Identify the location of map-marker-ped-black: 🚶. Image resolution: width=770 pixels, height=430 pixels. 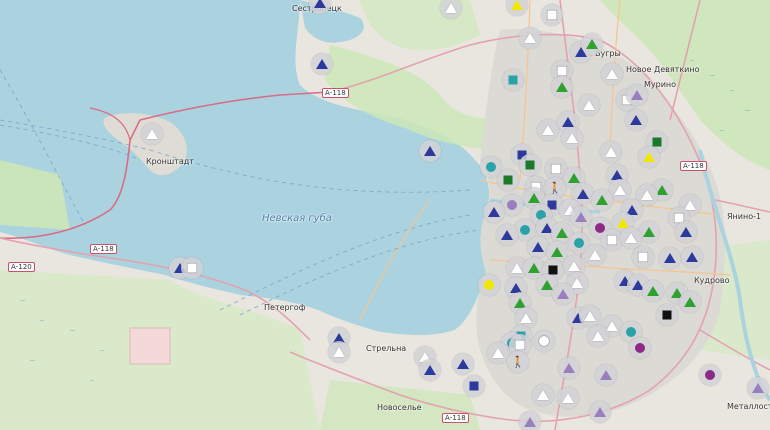
(518, 362).